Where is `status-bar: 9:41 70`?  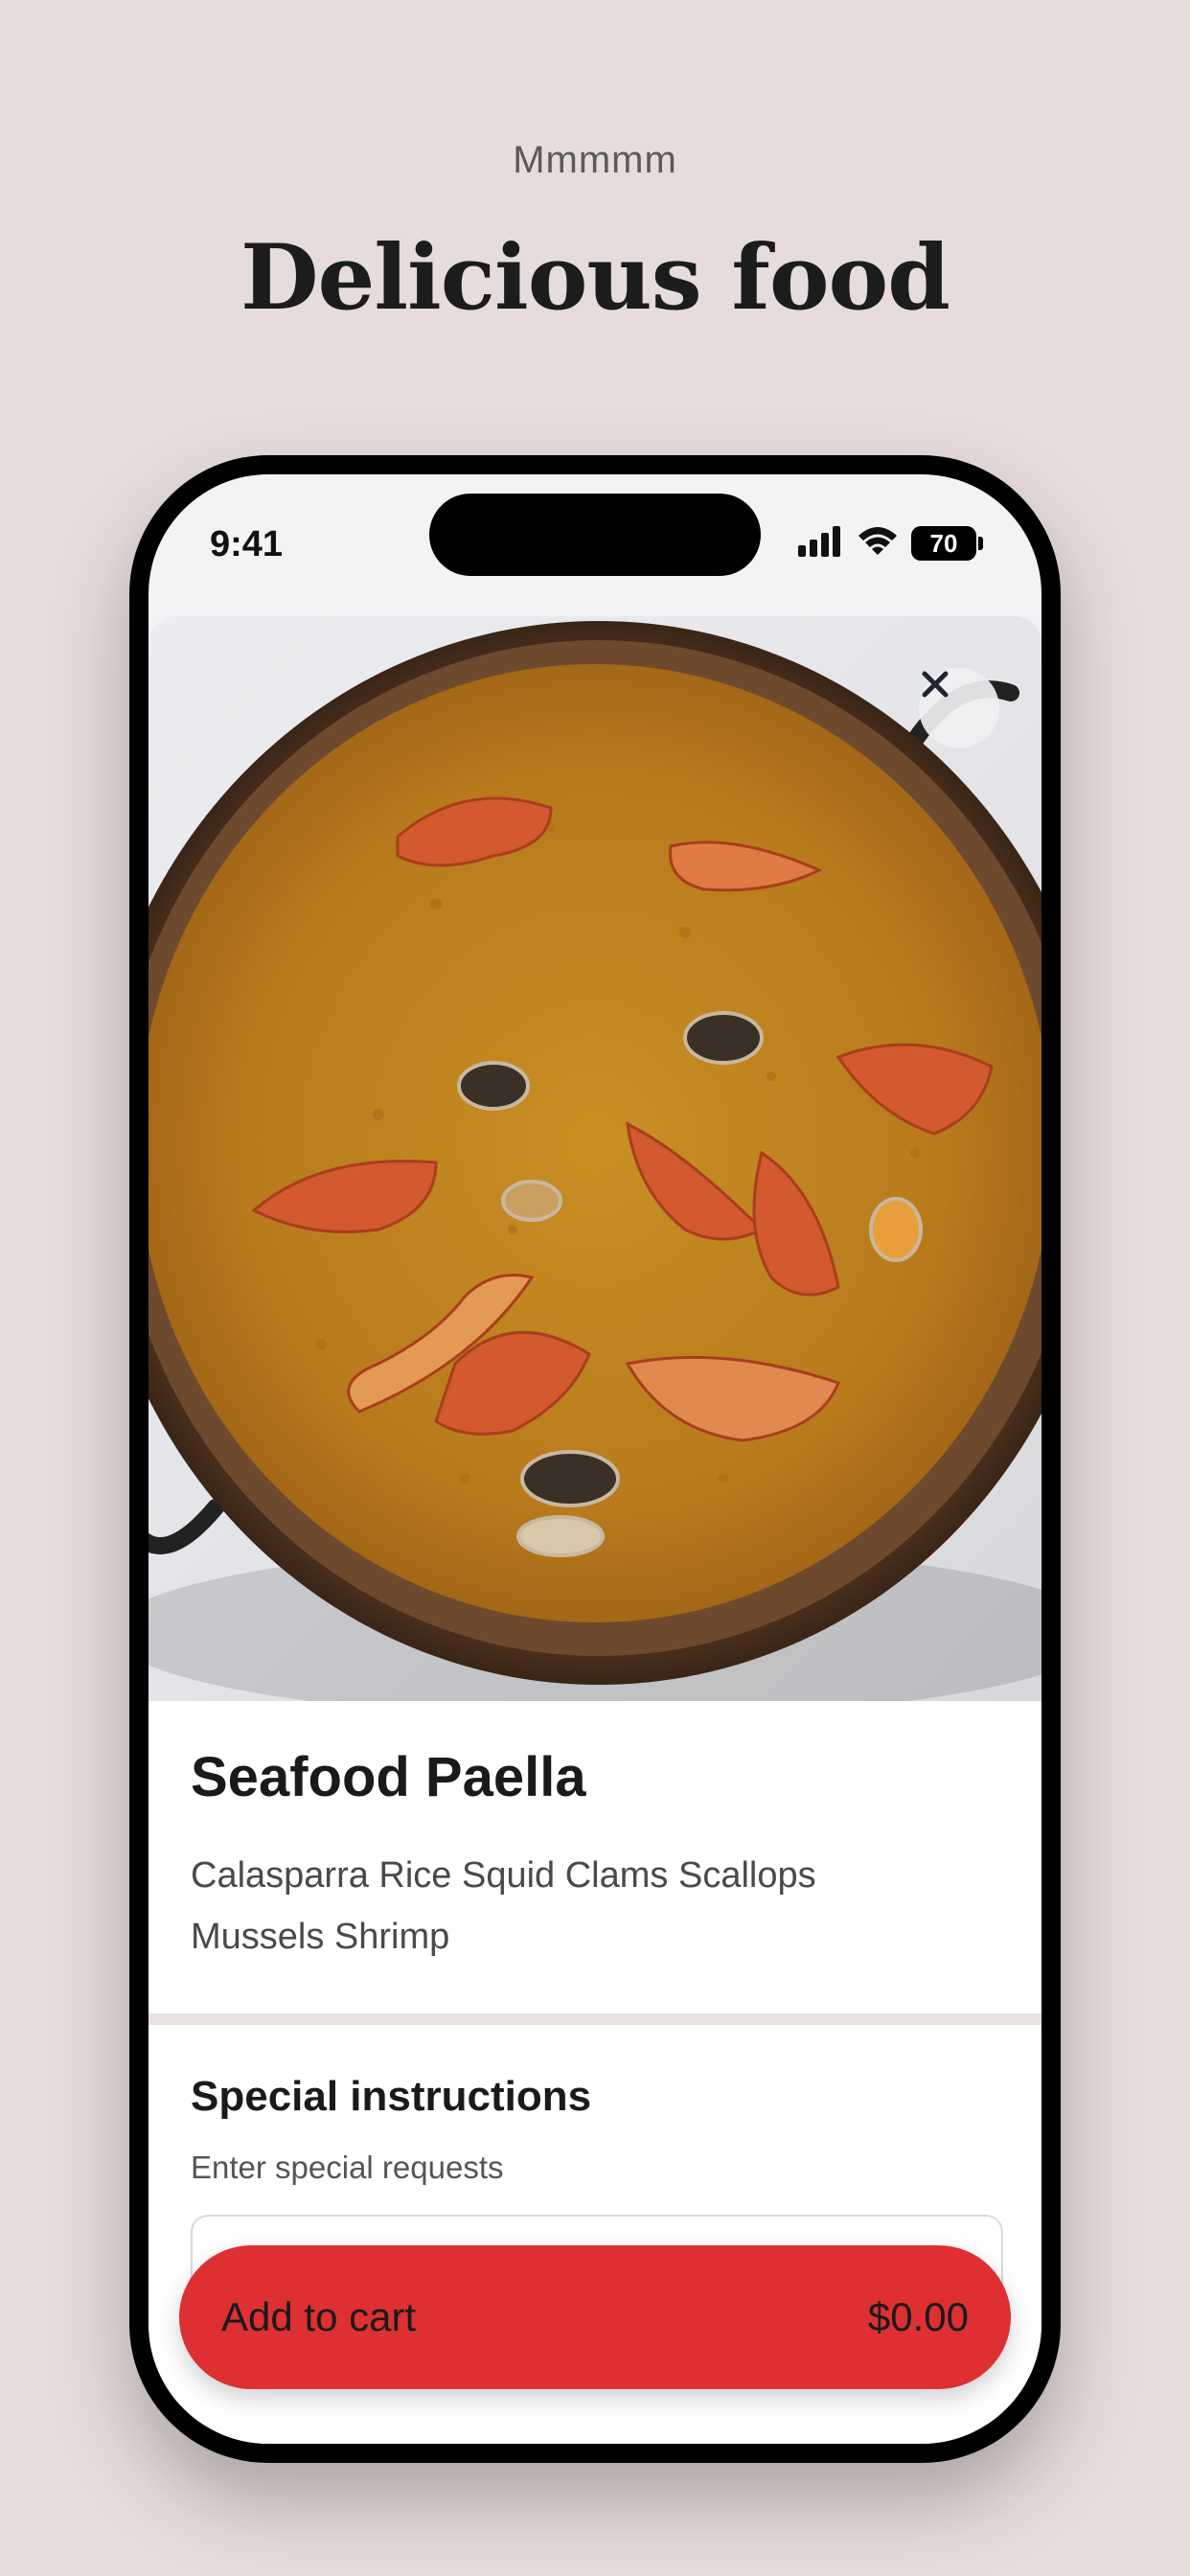
status-bar: 9:41 70 is located at coordinates (595, 546).